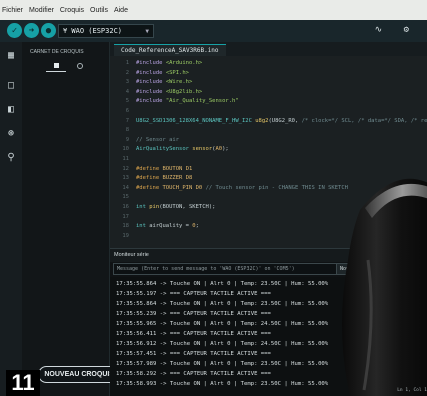  I want to click on code-line: #include <Arduino.h>, so click(169, 63).